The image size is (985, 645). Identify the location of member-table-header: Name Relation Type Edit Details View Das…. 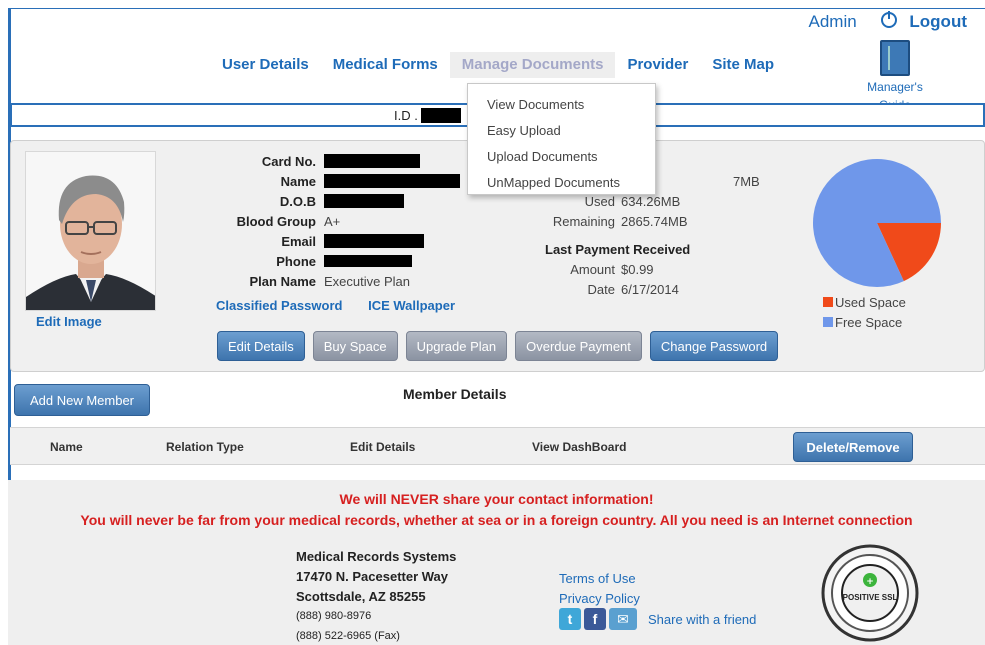
(497, 446).